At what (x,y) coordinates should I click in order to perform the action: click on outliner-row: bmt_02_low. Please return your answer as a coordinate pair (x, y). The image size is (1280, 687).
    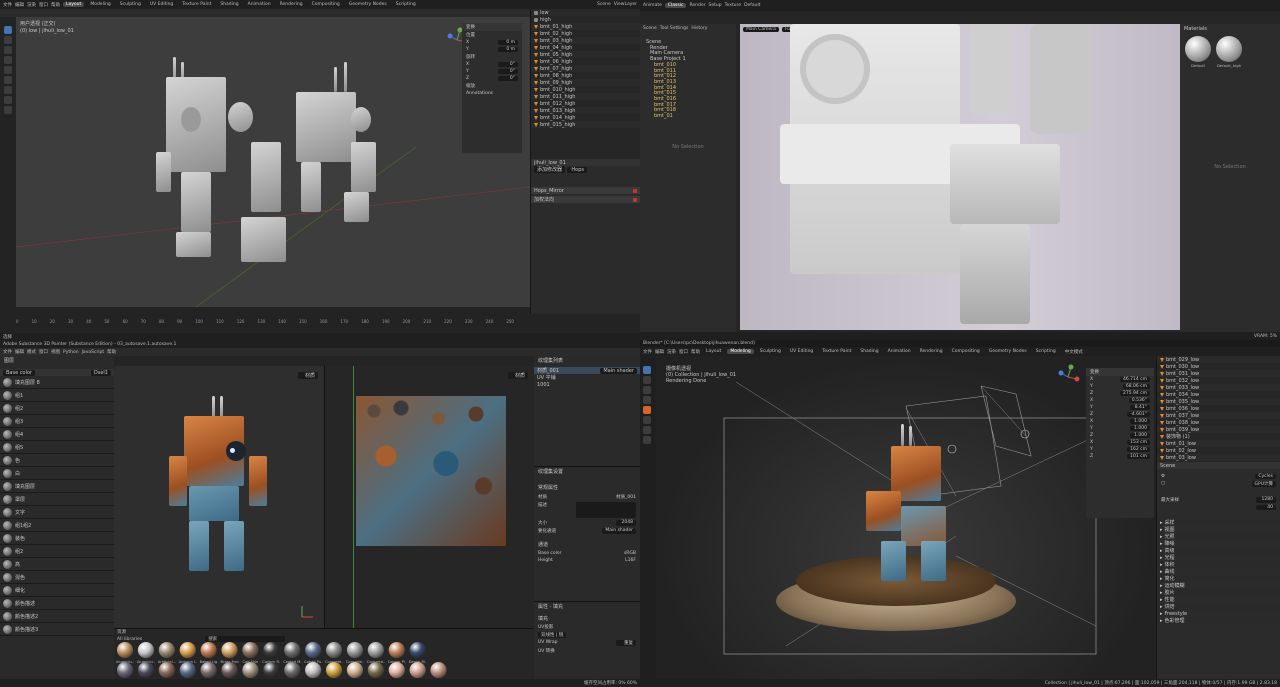
    Looking at the image, I should click on (1218, 450).